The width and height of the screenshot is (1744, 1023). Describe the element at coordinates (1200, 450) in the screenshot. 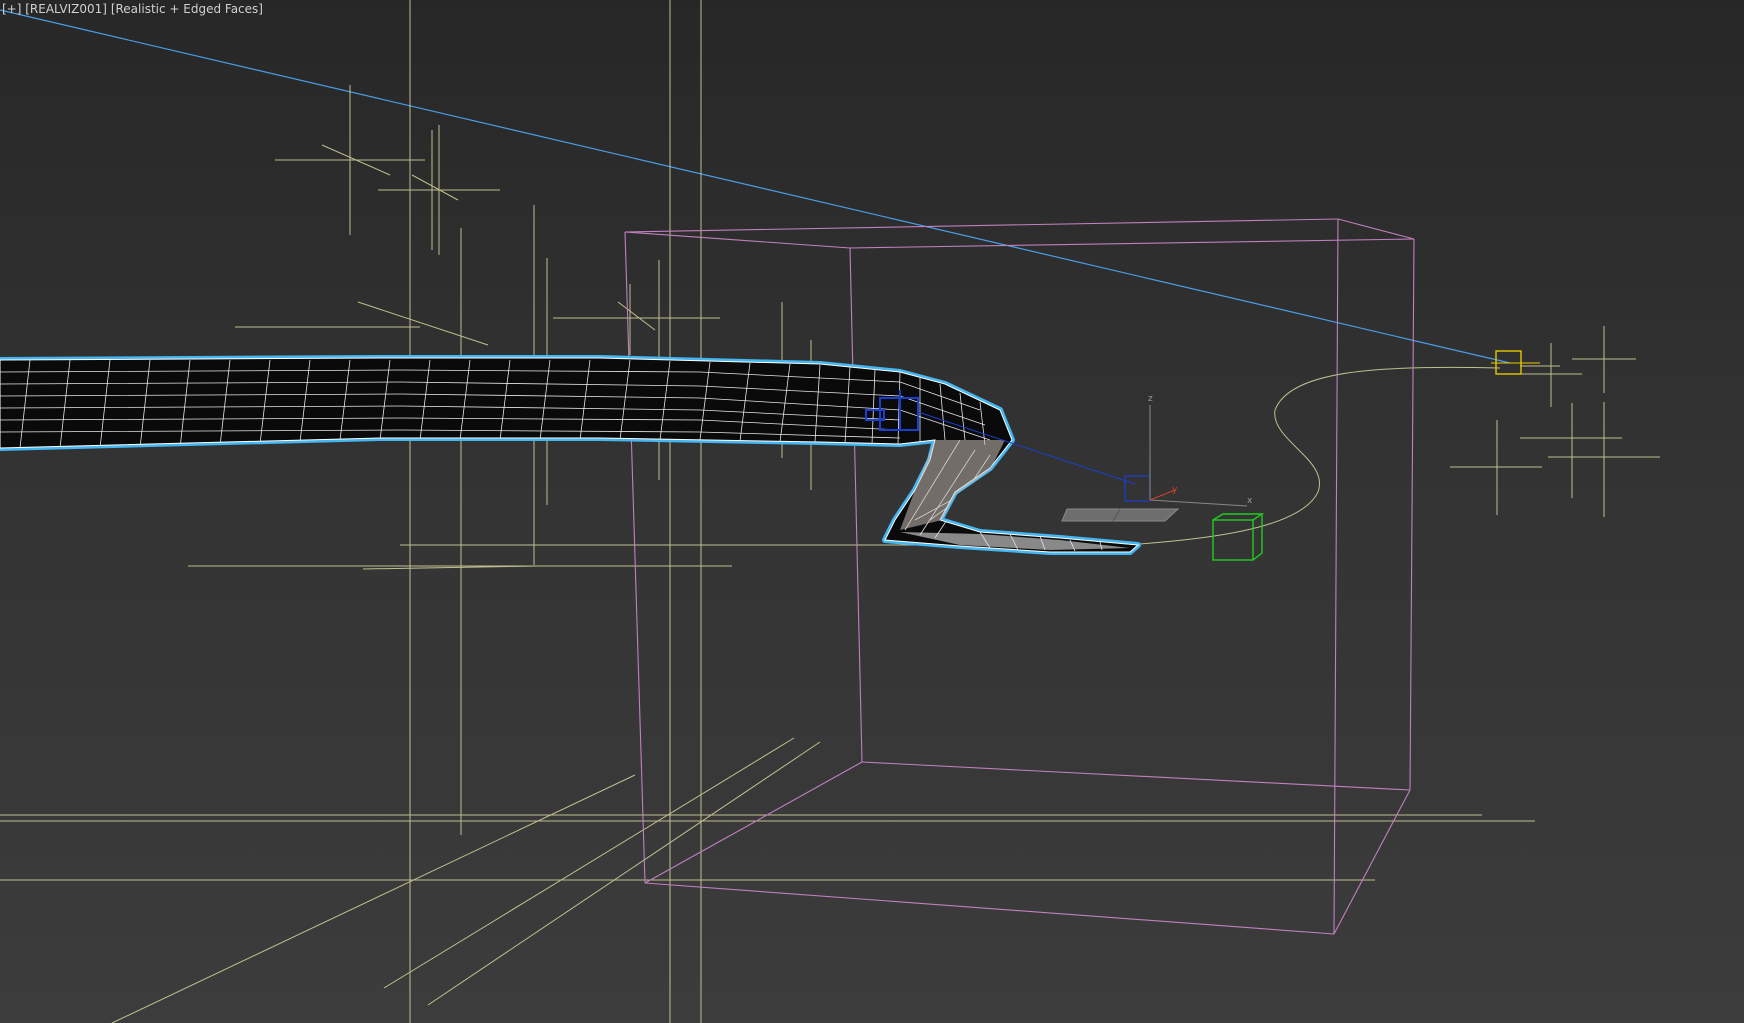

I see `axis-tripod: z y x` at that location.